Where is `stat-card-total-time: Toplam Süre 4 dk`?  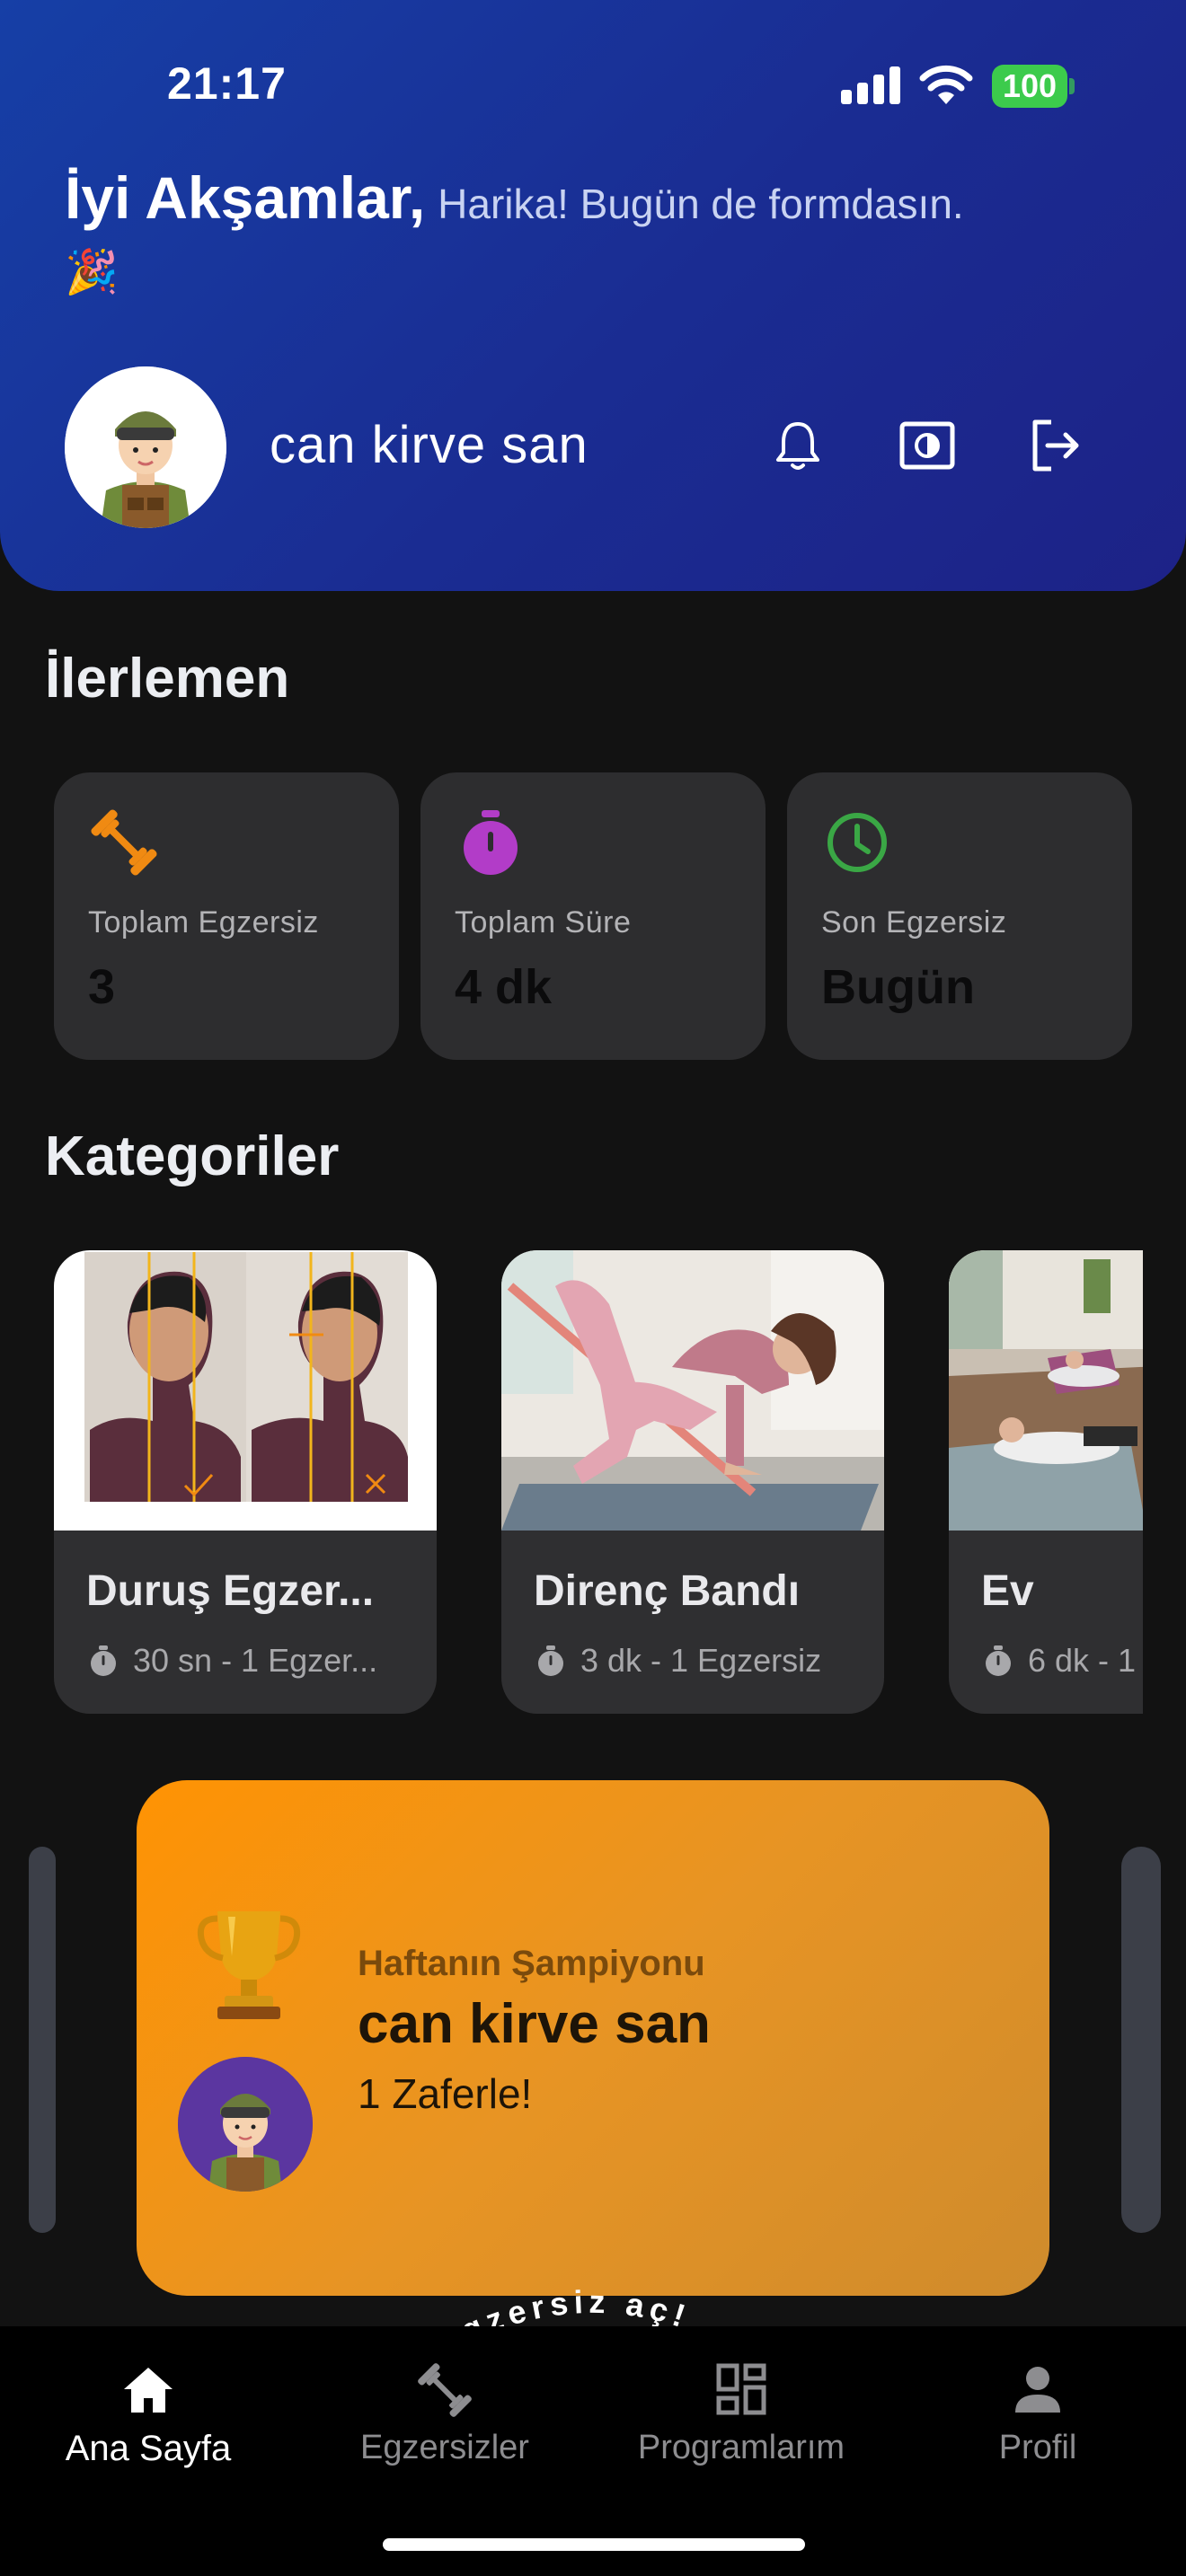
stat-card-total-time: Toplam Süre 4 dk is located at coordinates (593, 916).